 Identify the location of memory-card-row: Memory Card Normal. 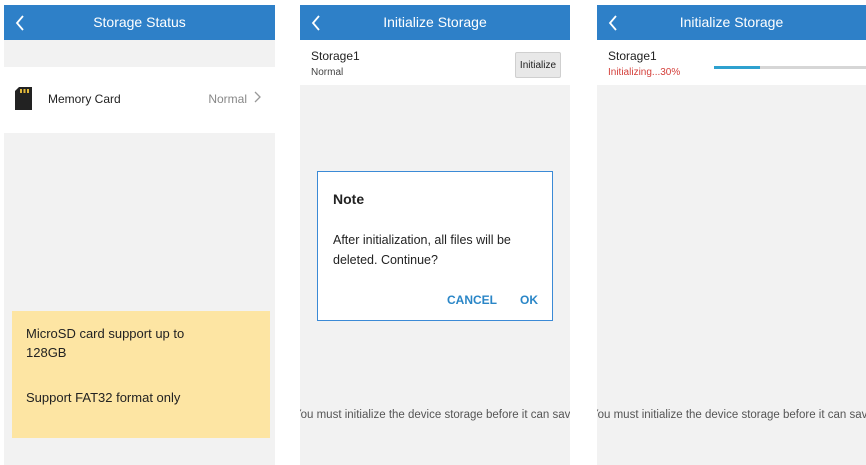
(139, 100).